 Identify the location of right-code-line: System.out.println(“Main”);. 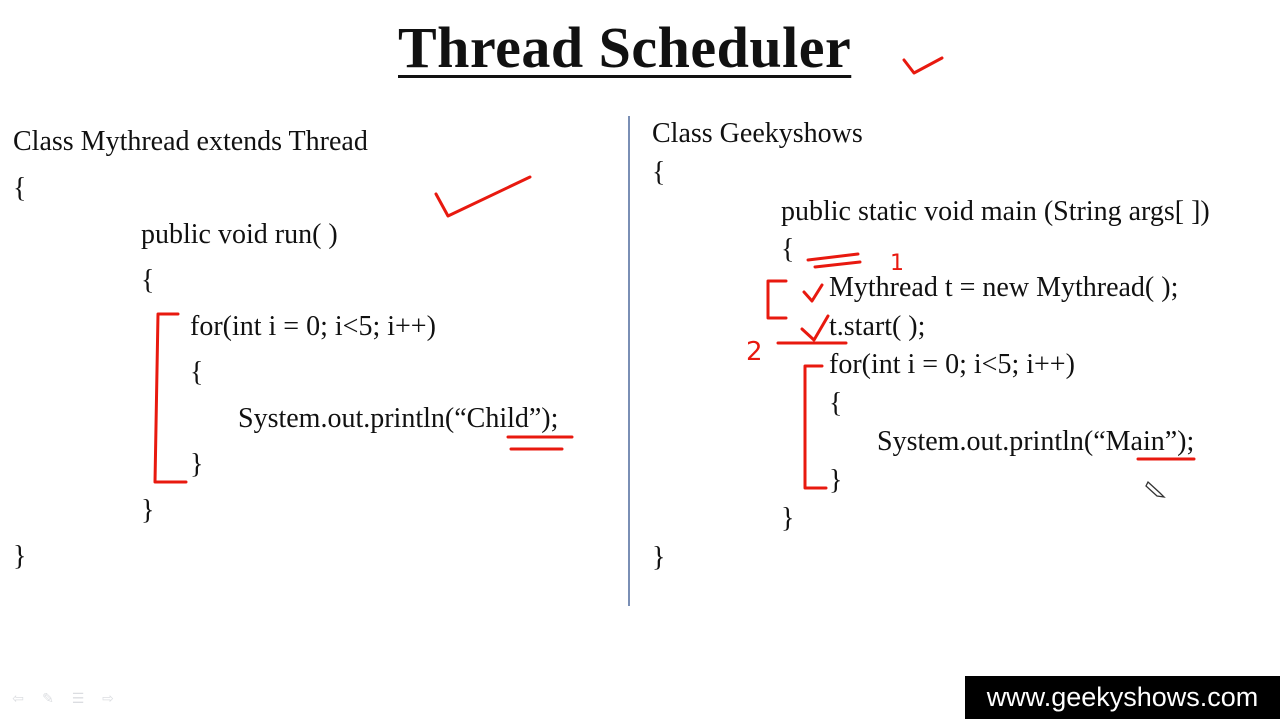
(1036, 441).